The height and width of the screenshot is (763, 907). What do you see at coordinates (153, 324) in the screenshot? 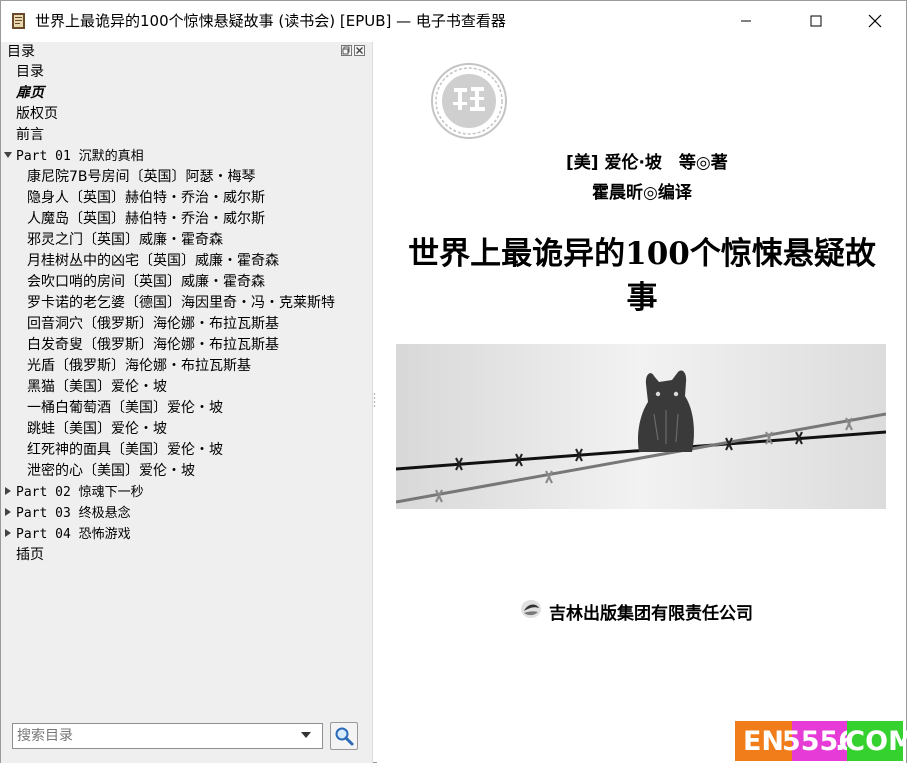
I see `toc-item: 回音洞穴〔俄罗斯〕海伦娜・布拉瓦斯基` at bounding box center [153, 324].